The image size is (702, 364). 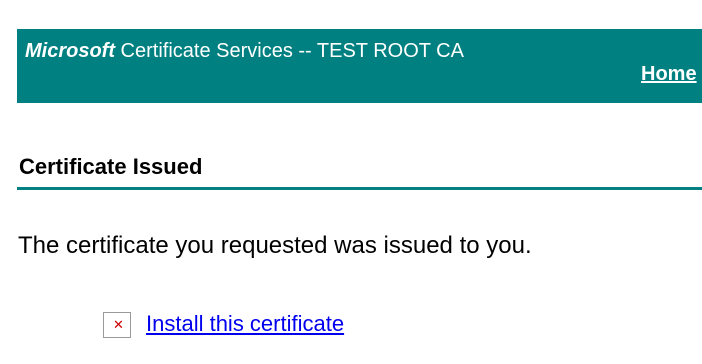 I want to click on red-x-icon: ✕, so click(x=118, y=325).